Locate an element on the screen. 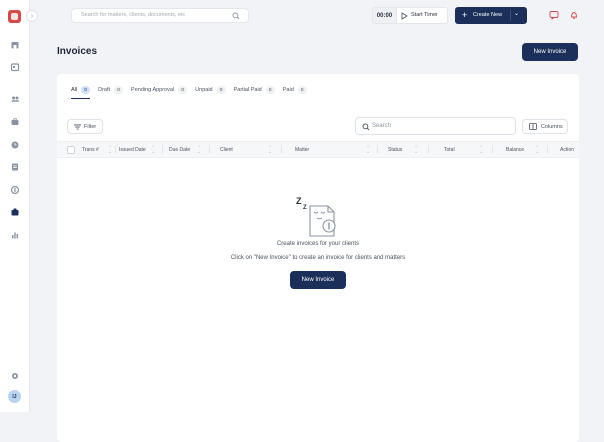 The height and width of the screenshot is (442, 604). columns-button: Columns is located at coordinates (545, 126).